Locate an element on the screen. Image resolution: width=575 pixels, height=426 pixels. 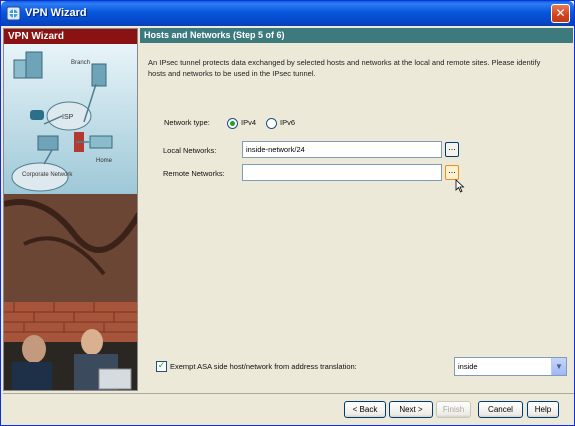
mouse-pointer-icon is located at coordinates (460, 186).